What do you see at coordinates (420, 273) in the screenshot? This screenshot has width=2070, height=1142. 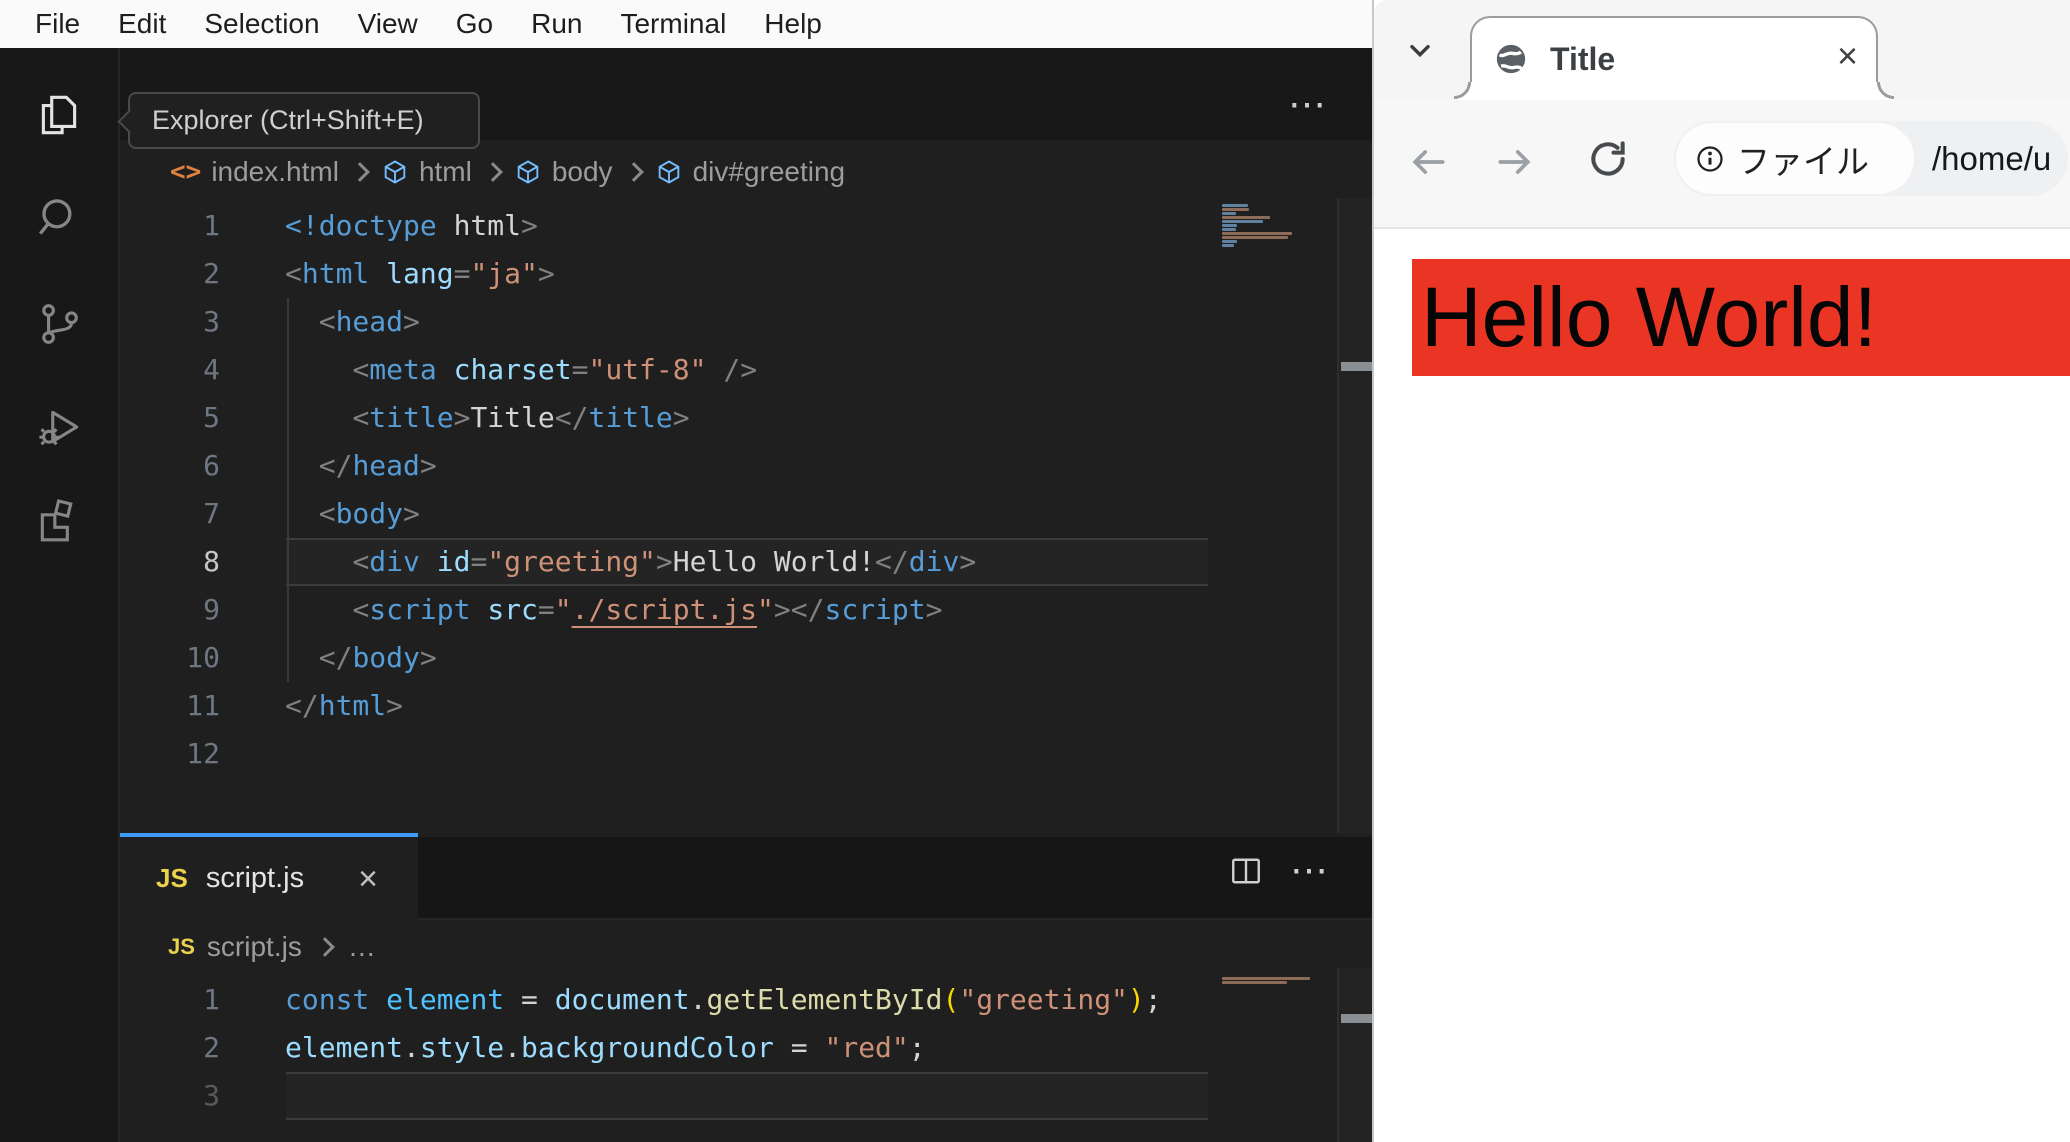 I see `code-token: lang` at bounding box center [420, 273].